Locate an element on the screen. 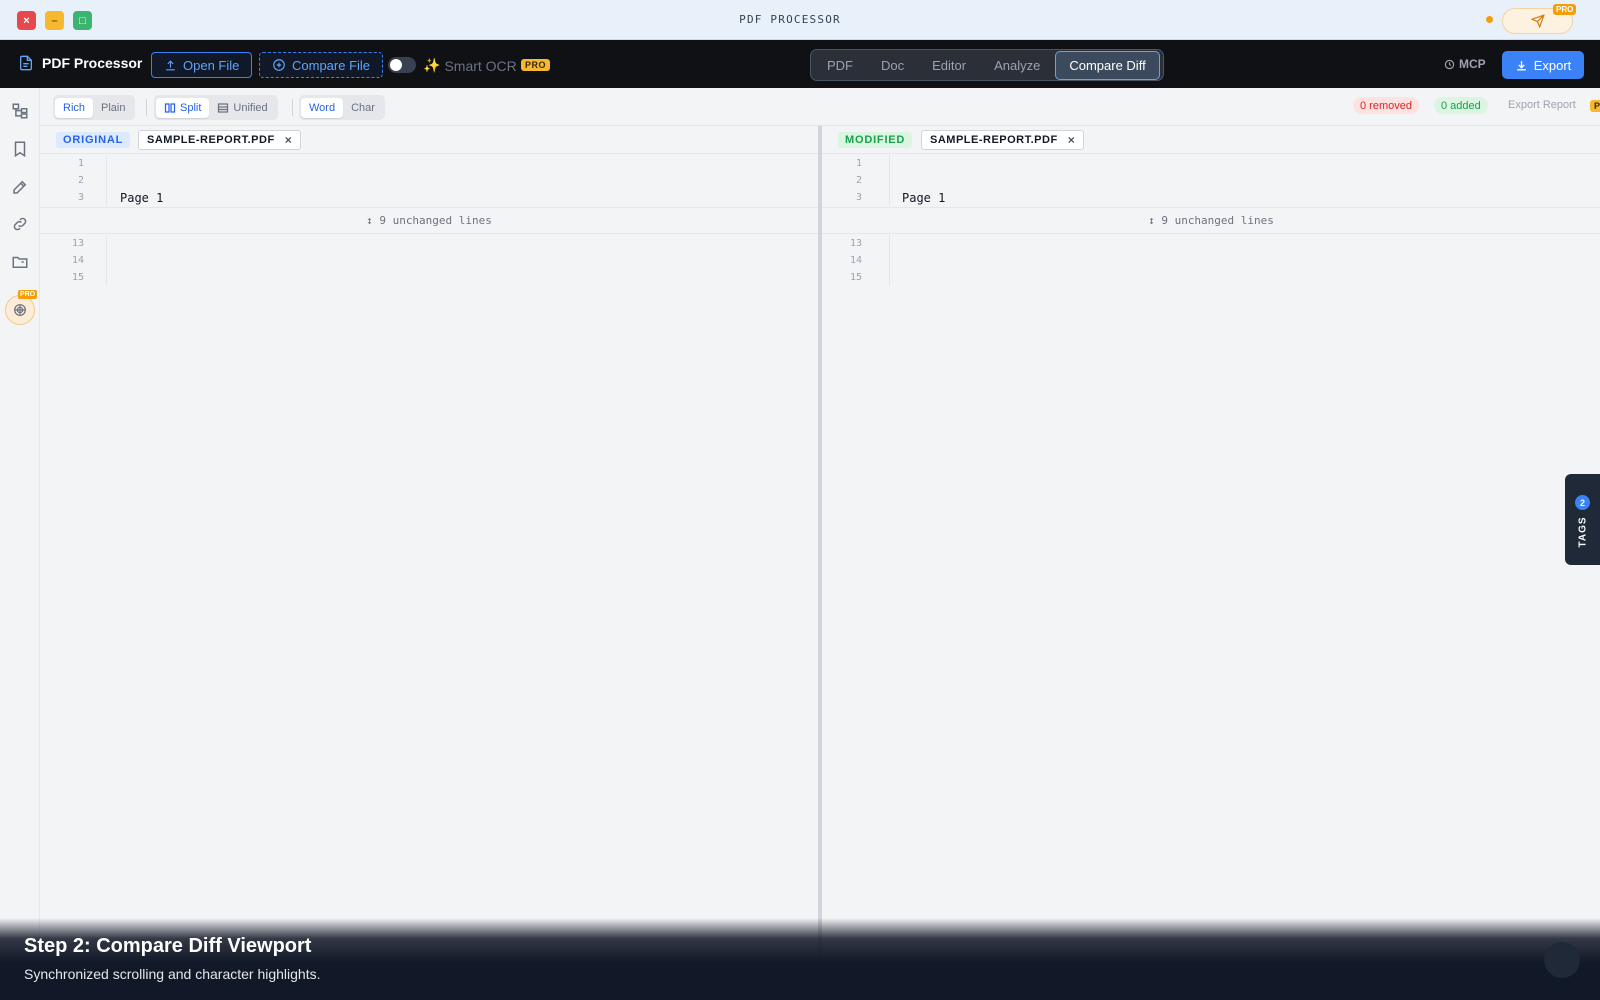 The width and height of the screenshot is (1600, 1000). modified-file-chip: SAMPLE-REPORT.PDF × is located at coordinates (1003, 140).